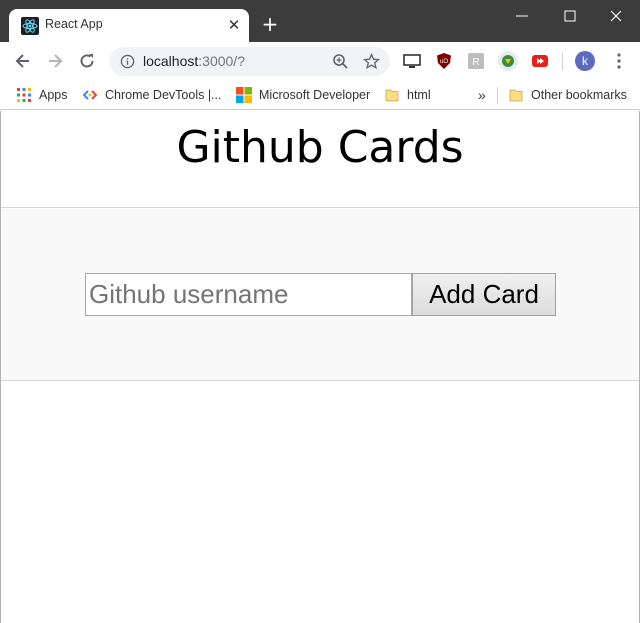 The image size is (640, 623). I want to click on browser-toolbar: localhost:3000/? uO R k, so click(320, 61).